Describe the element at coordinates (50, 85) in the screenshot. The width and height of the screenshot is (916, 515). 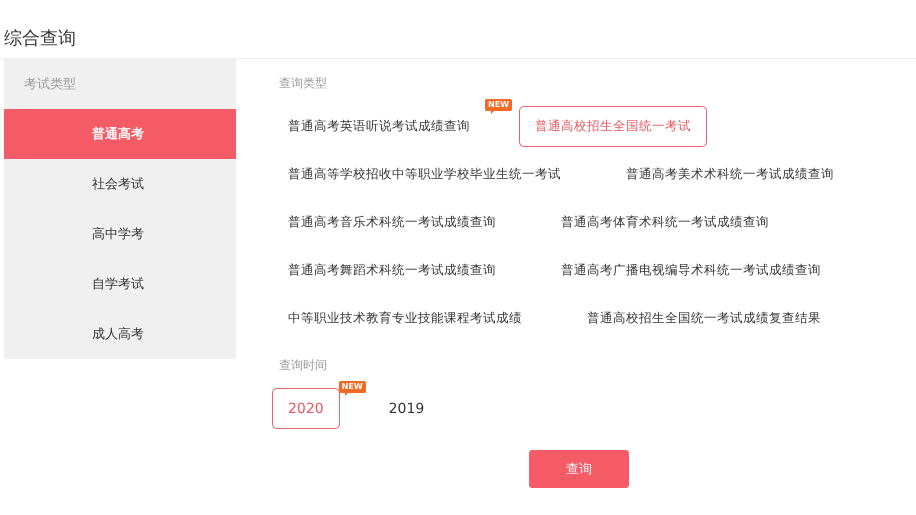
I see `sidebar-heading: 考试类型` at that location.